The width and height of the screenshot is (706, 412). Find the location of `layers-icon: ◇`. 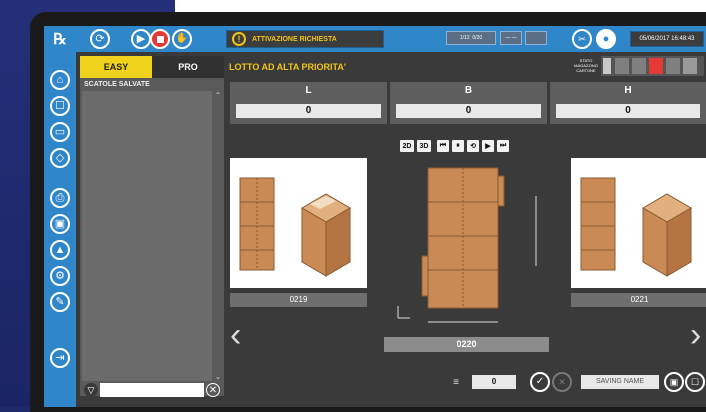

layers-icon: ◇ is located at coordinates (60, 158).